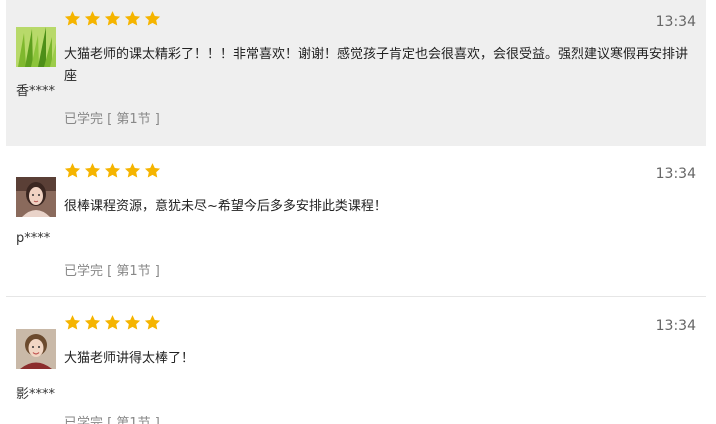 The image size is (716, 424). What do you see at coordinates (36, 47) in the screenshot?
I see `green-grass-avatar` at bounding box center [36, 47].